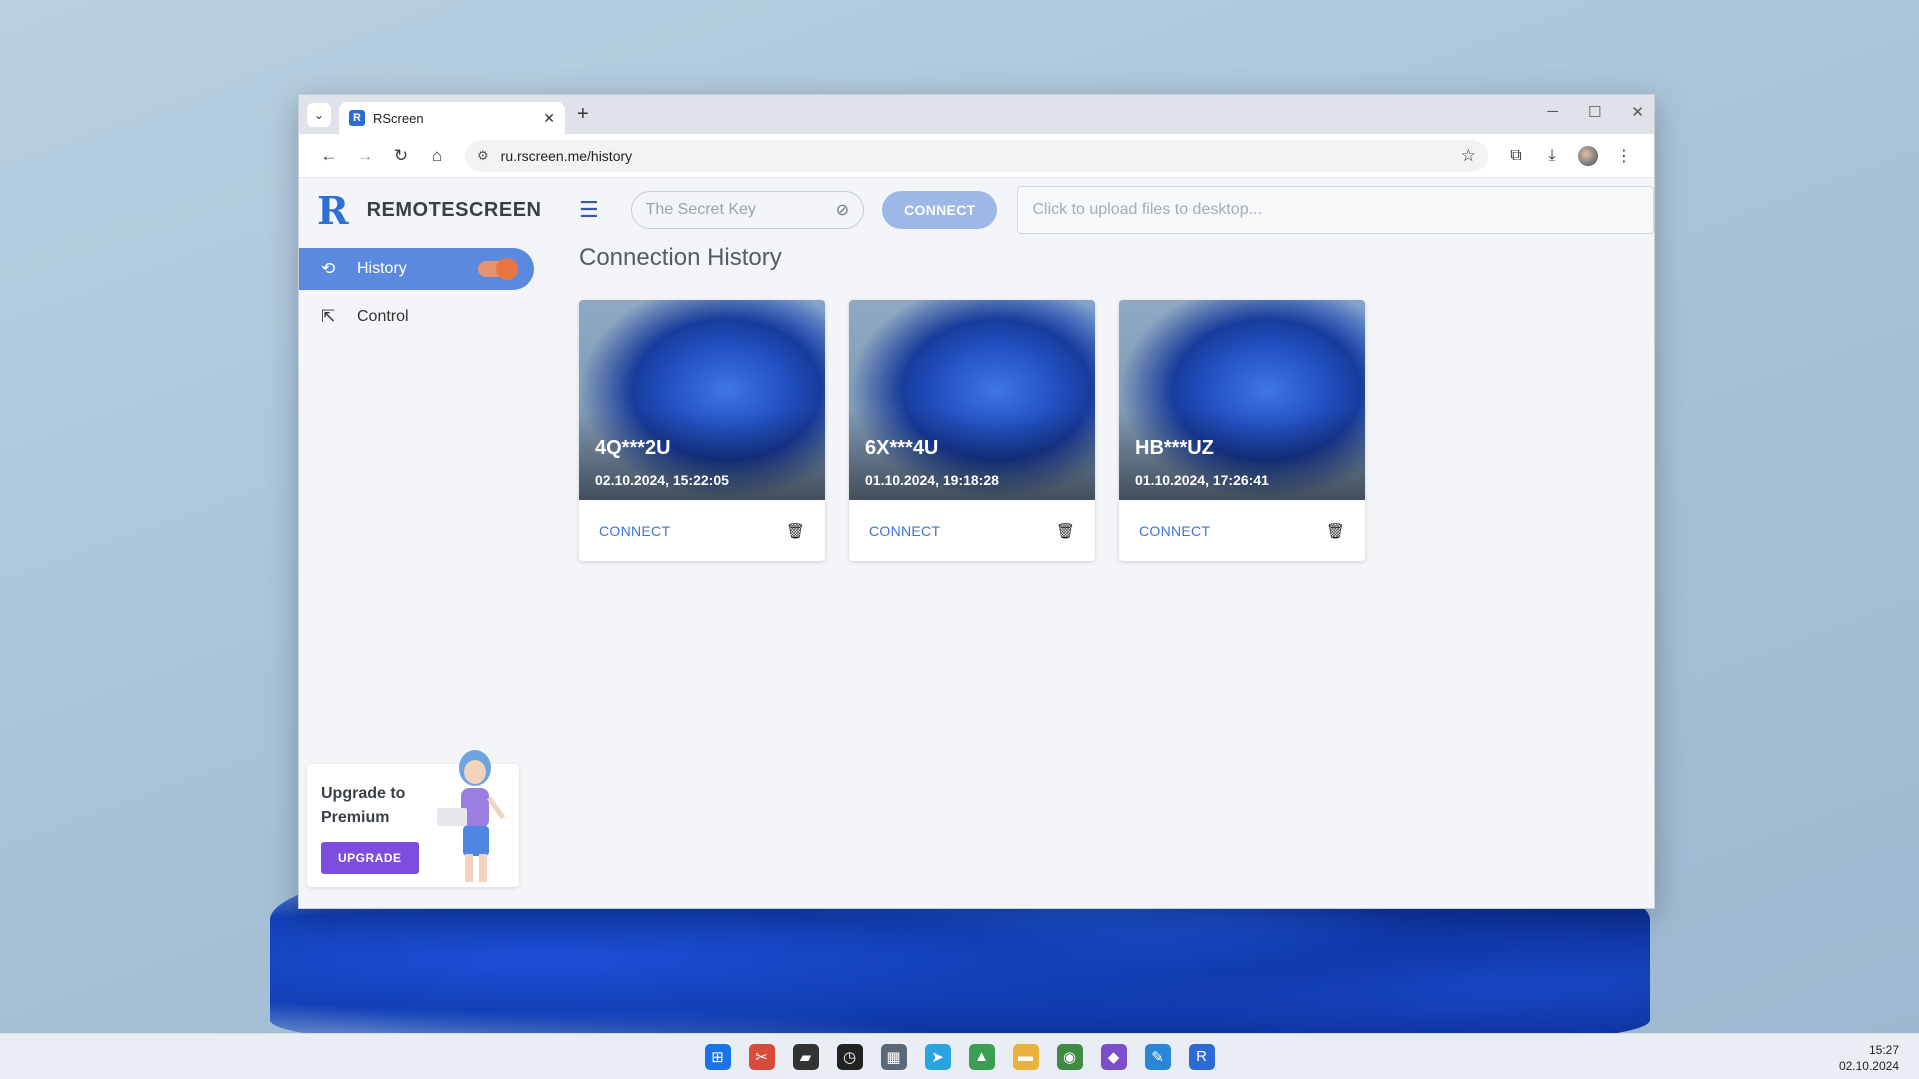 Image resolution: width=1919 pixels, height=1079 pixels. I want to click on browser-menu-icon: ⋮, so click(1624, 156).